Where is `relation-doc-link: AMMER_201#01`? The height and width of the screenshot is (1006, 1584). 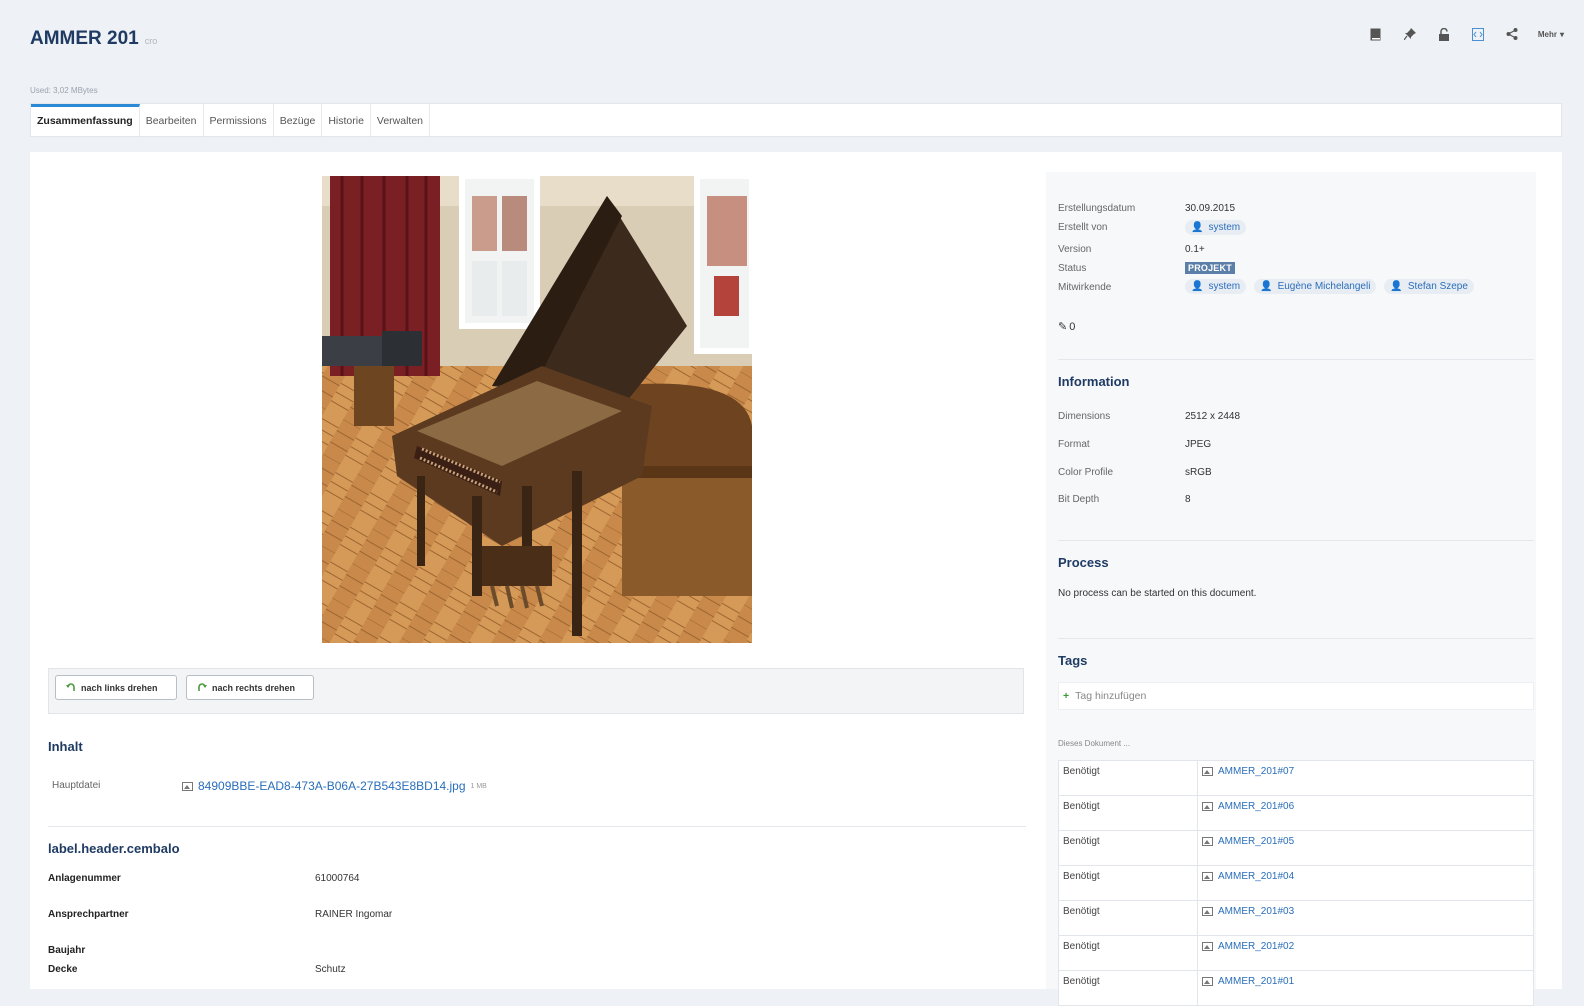
relation-doc-link: AMMER_201#01 is located at coordinates (1248, 981).